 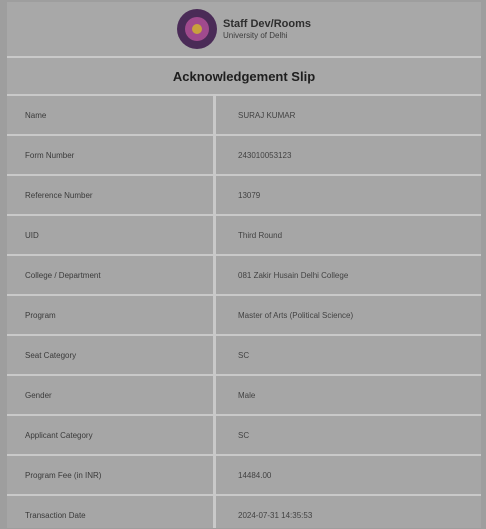 I want to click on row-label: College / Department, so click(x=111, y=275).